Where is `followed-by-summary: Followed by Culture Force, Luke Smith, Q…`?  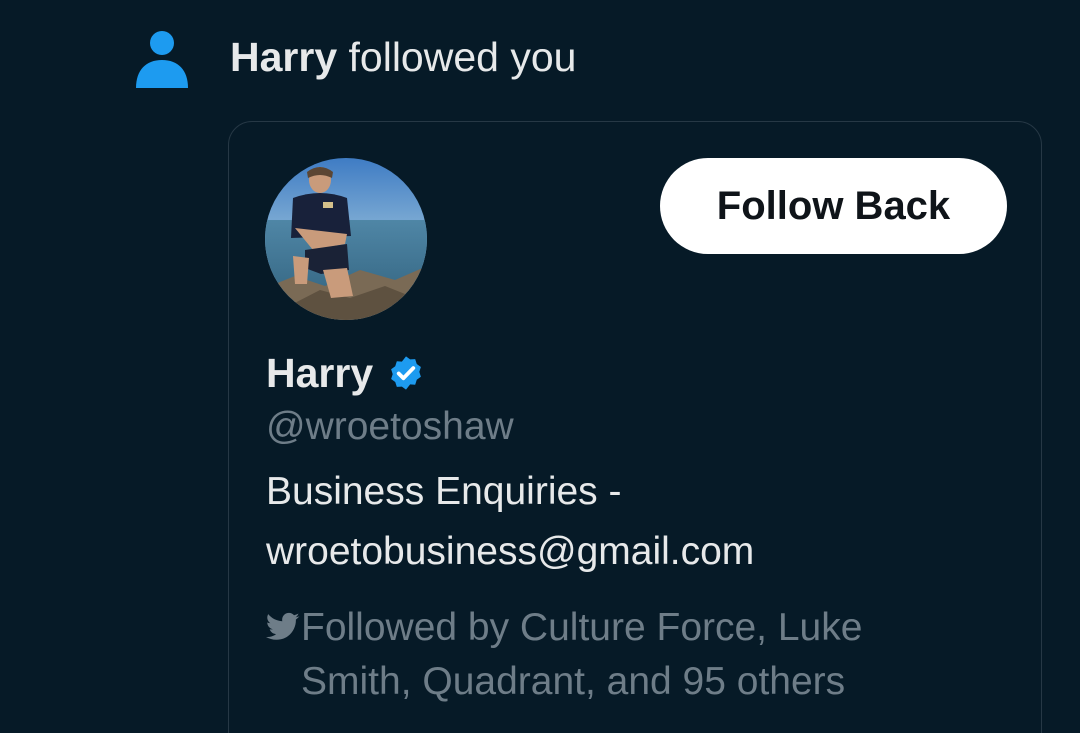 followed-by-summary: Followed by Culture Force, Luke Smith, Q… is located at coordinates (636, 655).